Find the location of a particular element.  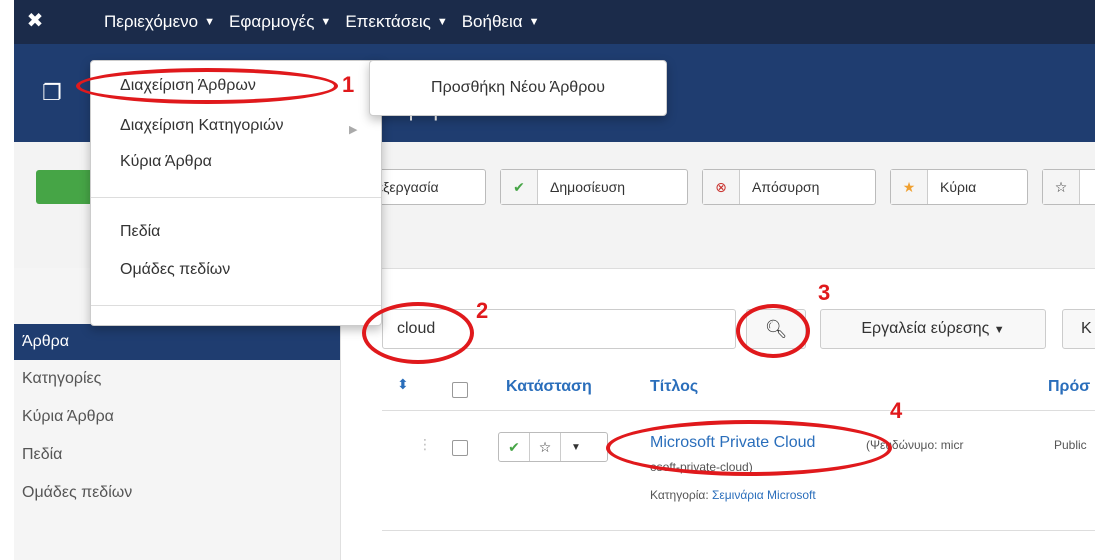

sidebar-item-articles: Άρθρα is located at coordinates (177, 342).